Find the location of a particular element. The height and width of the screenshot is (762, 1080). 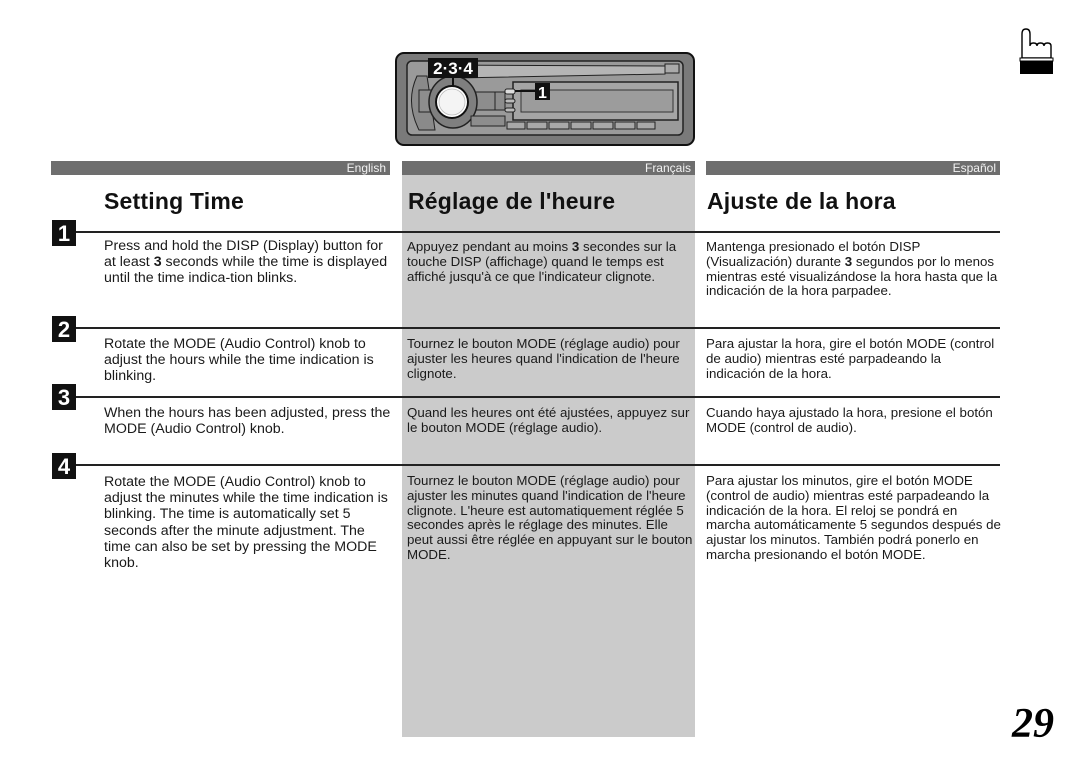

language-bar-english: English is located at coordinates (220, 168).